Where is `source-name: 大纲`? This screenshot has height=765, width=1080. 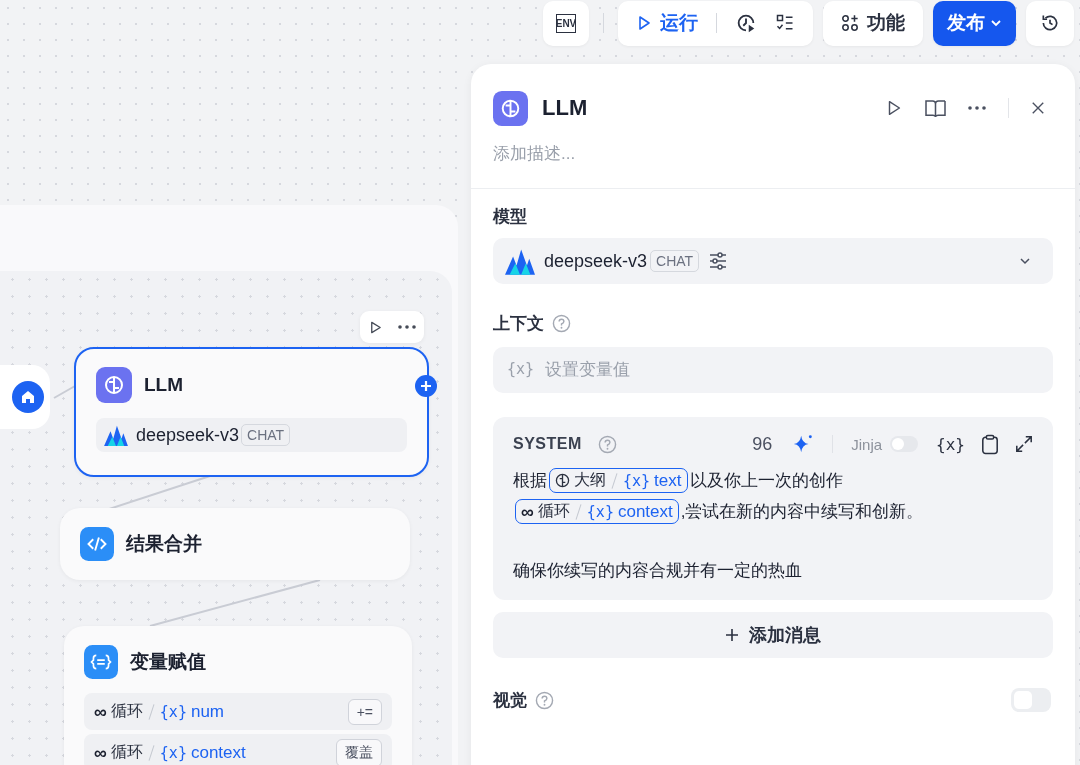
source-name: 大纲 is located at coordinates (590, 480).